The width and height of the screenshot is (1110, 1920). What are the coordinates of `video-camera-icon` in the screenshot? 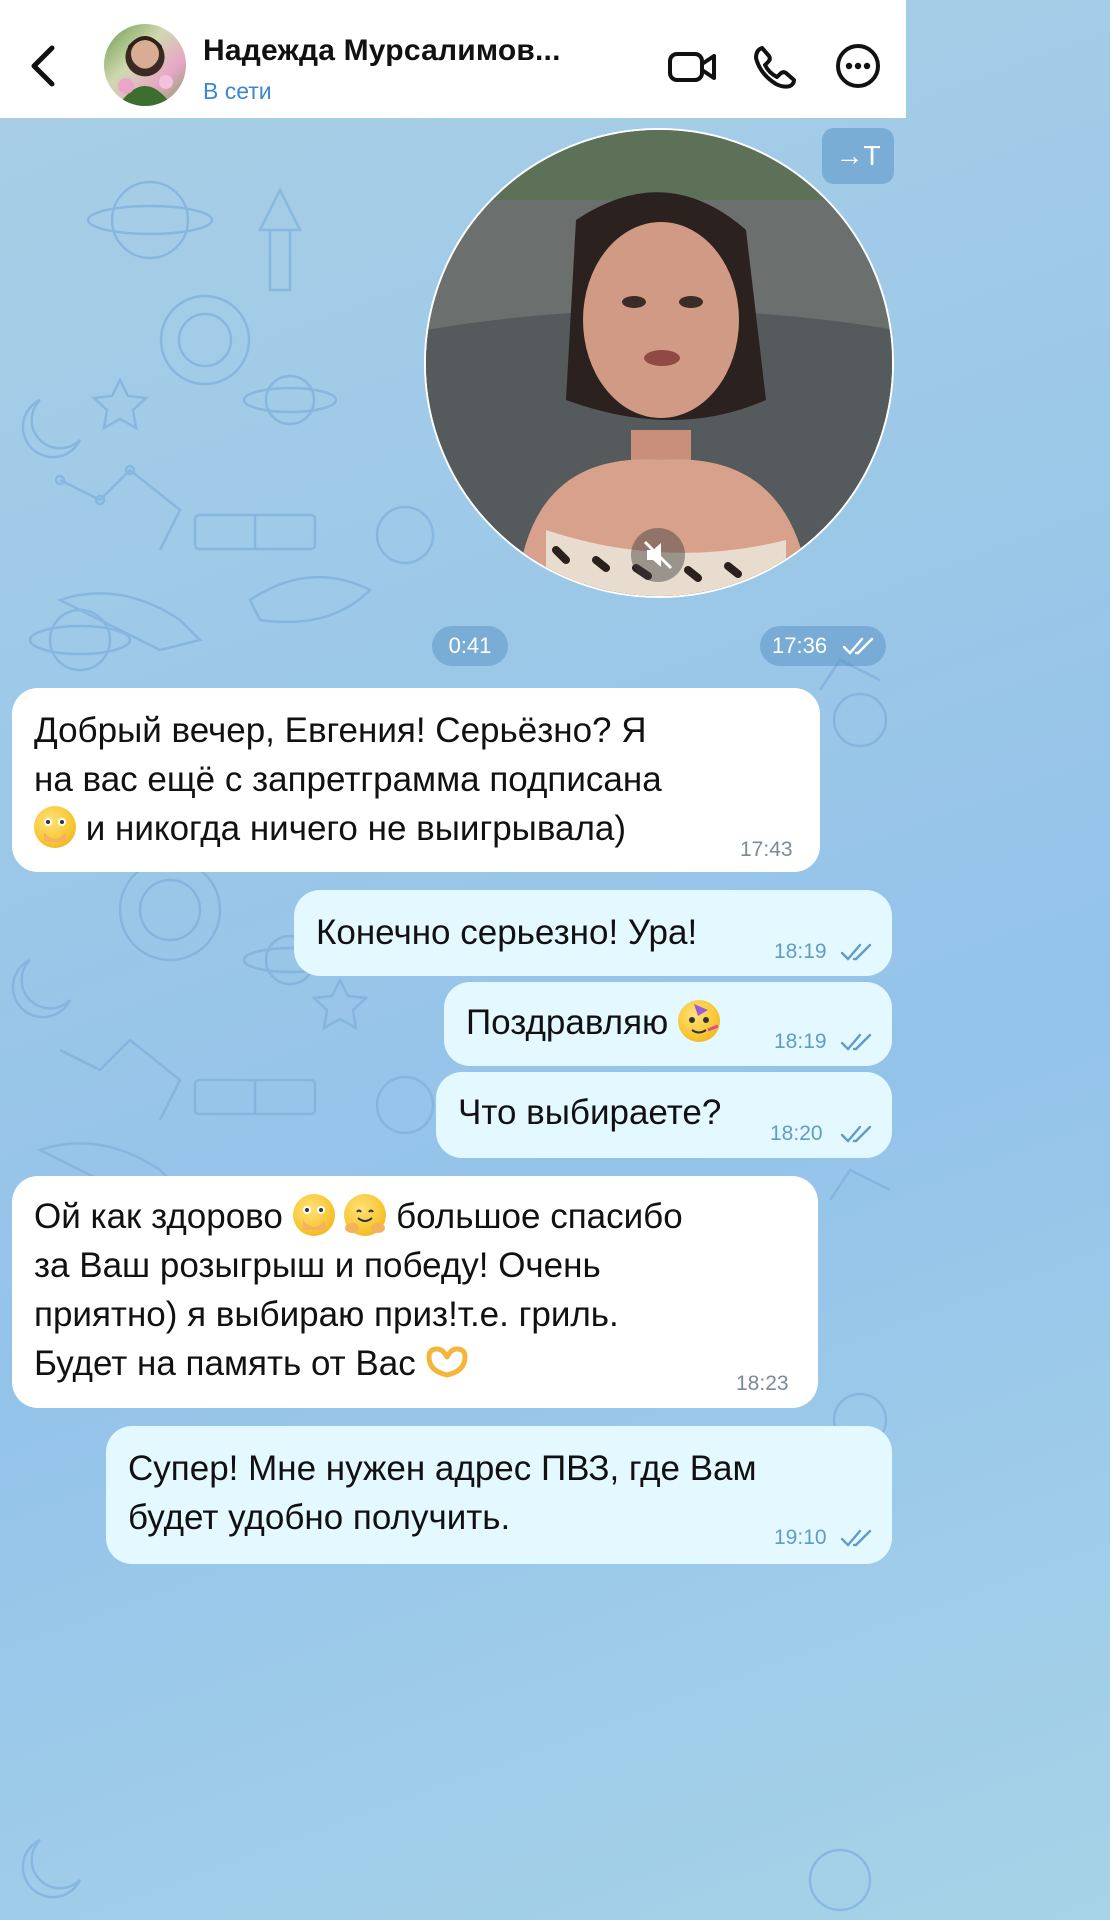 It's located at (692, 66).